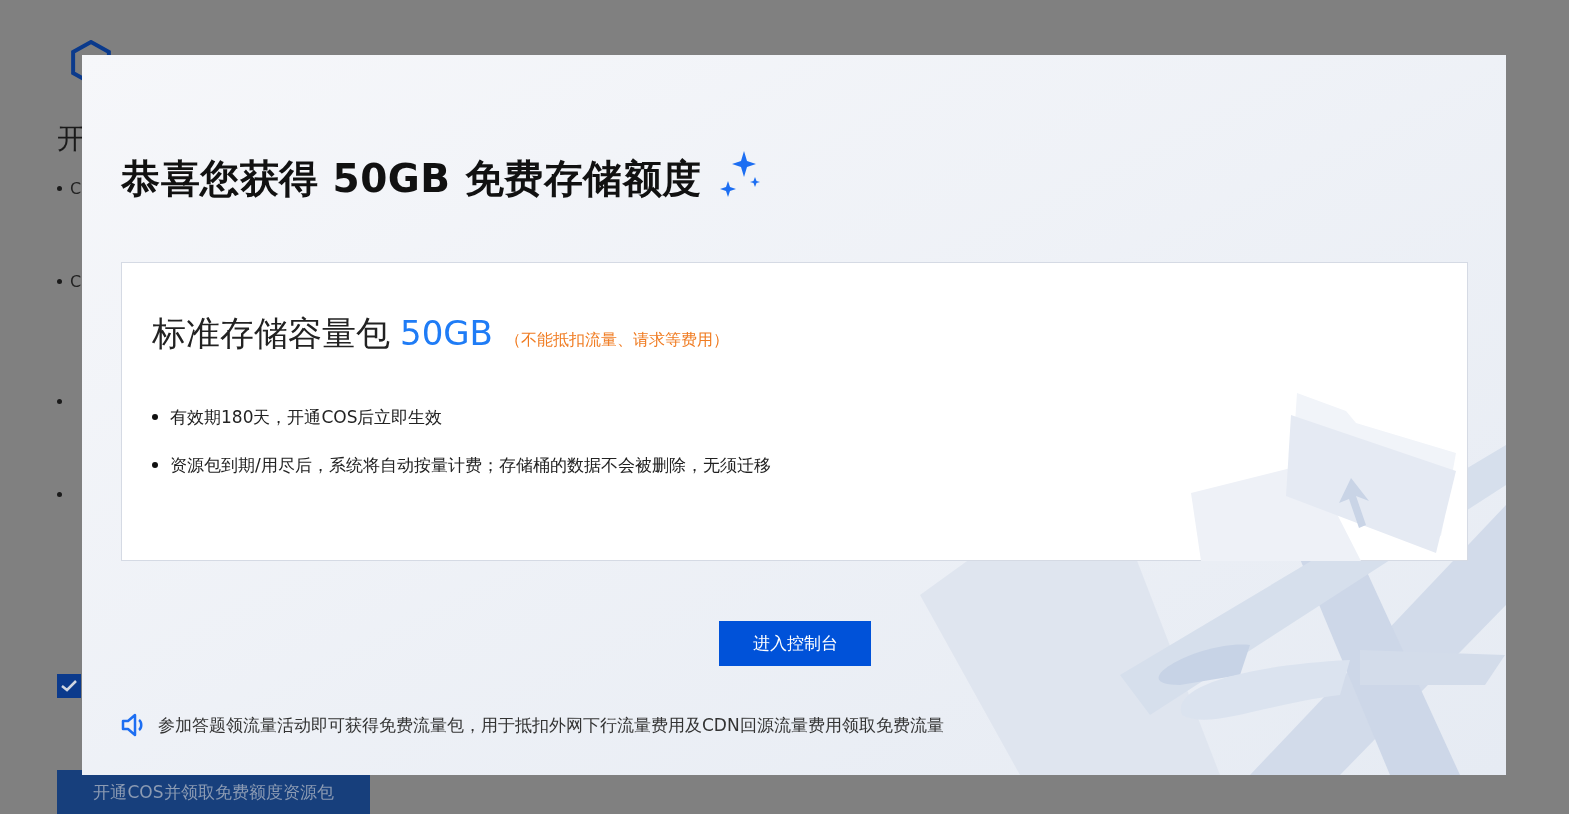 The height and width of the screenshot is (814, 1569). Describe the element at coordinates (446, 333) in the screenshot. I see `storage-amount: 50GB` at that location.